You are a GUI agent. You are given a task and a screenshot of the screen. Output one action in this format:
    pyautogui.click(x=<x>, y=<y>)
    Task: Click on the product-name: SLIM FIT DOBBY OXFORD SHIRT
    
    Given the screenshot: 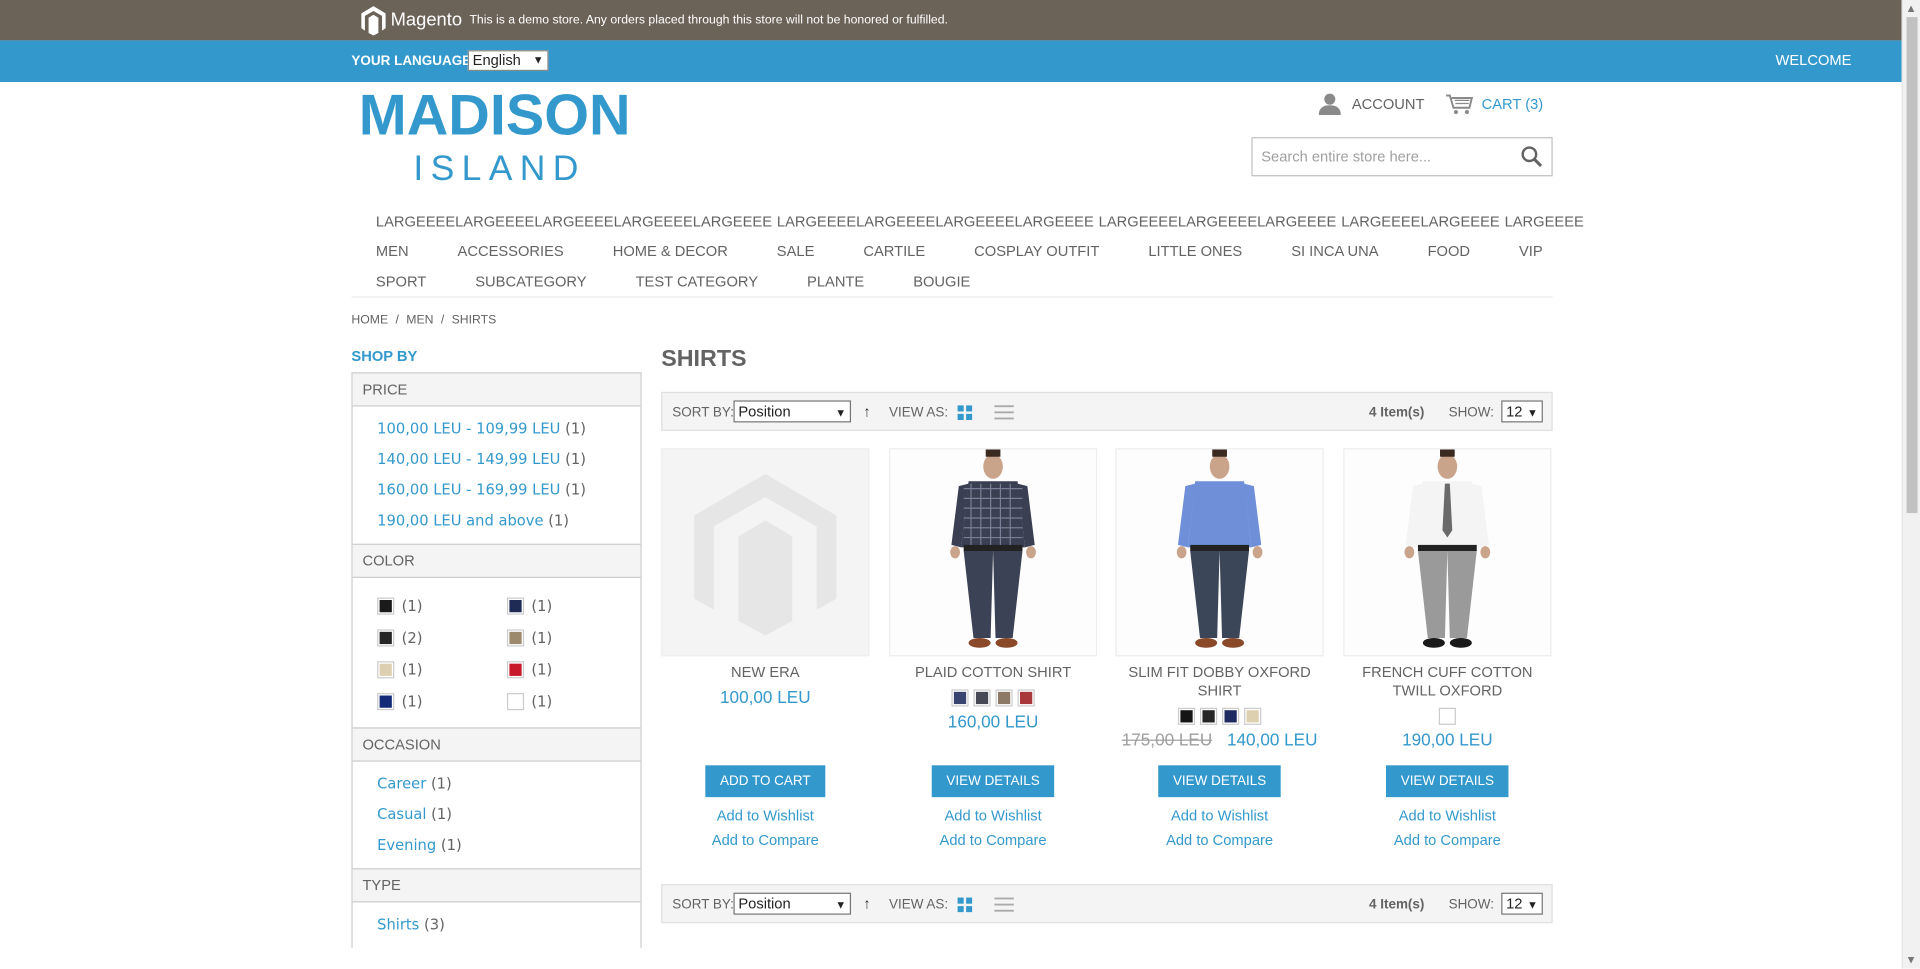 What is the action you would take?
    pyautogui.click(x=1220, y=682)
    